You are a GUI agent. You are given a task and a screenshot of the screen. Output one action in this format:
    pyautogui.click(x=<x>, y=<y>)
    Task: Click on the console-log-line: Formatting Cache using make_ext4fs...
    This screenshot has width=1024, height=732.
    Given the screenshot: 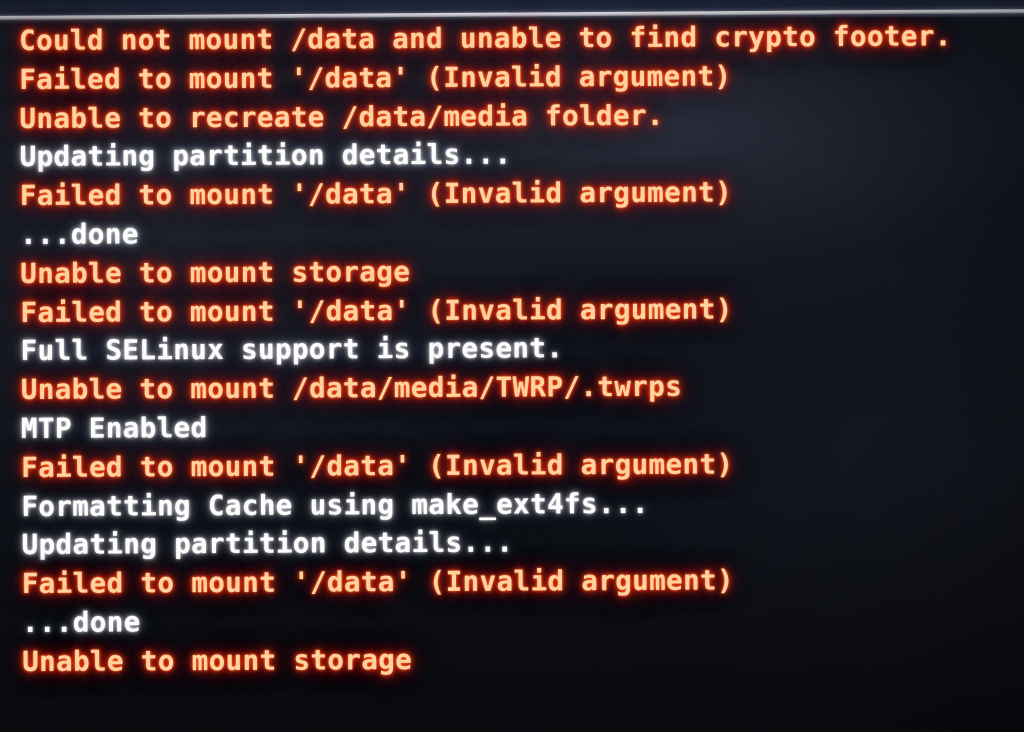 What is the action you would take?
    pyautogui.click(x=335, y=505)
    